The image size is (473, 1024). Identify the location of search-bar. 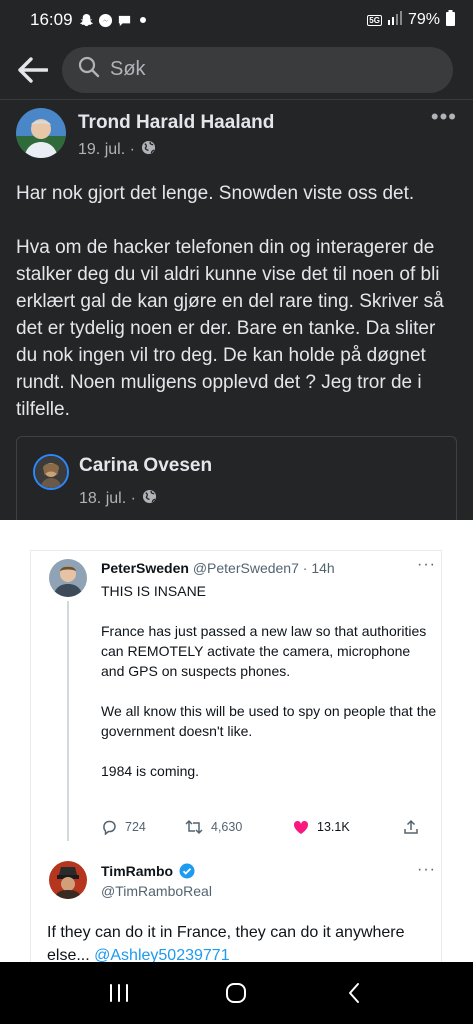
(257, 69).